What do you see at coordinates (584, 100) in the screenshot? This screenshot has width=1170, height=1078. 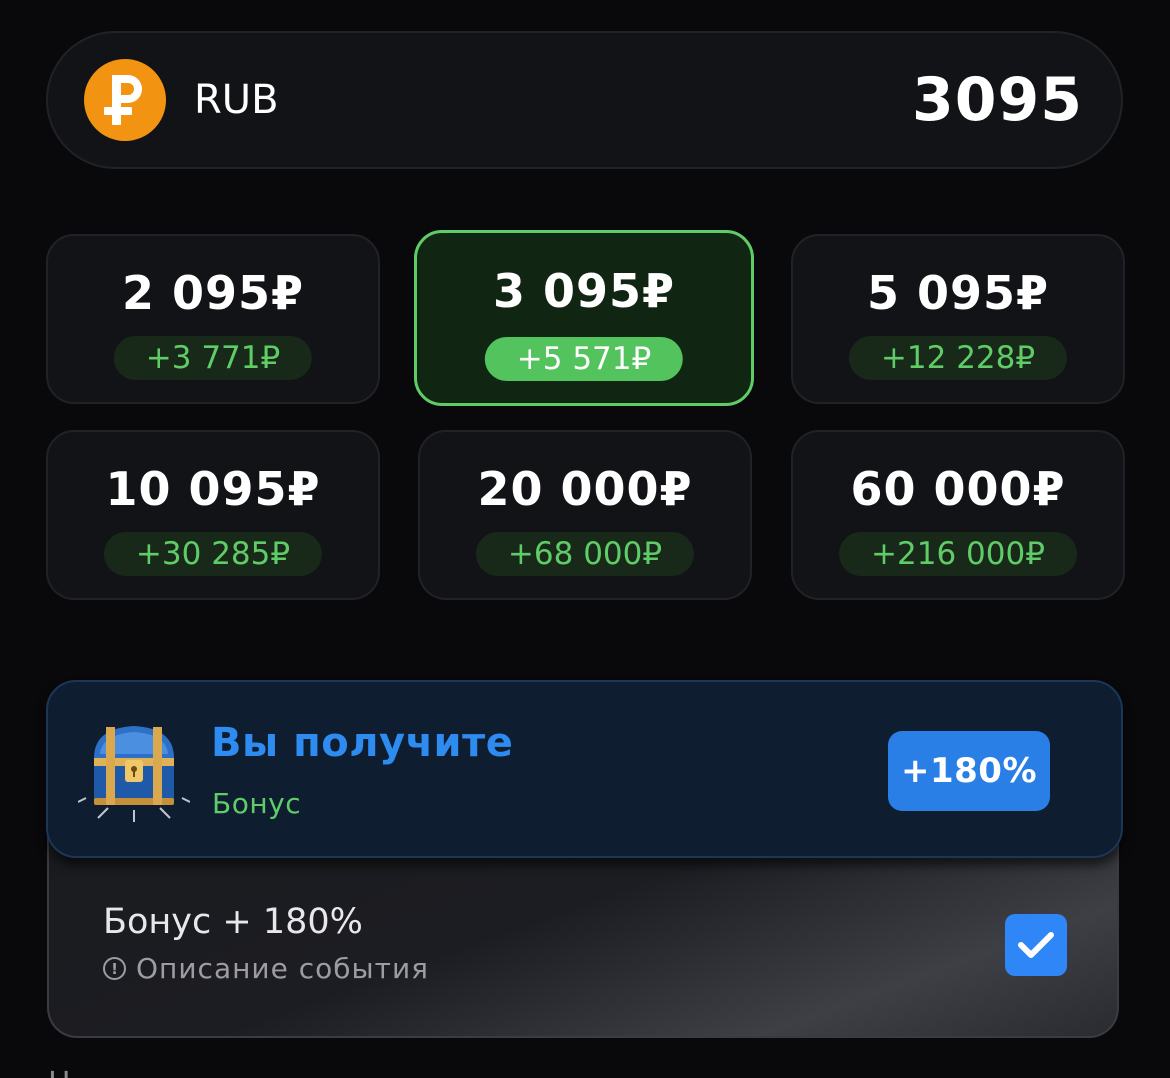 I see `currency-selector: RUB 3095` at bounding box center [584, 100].